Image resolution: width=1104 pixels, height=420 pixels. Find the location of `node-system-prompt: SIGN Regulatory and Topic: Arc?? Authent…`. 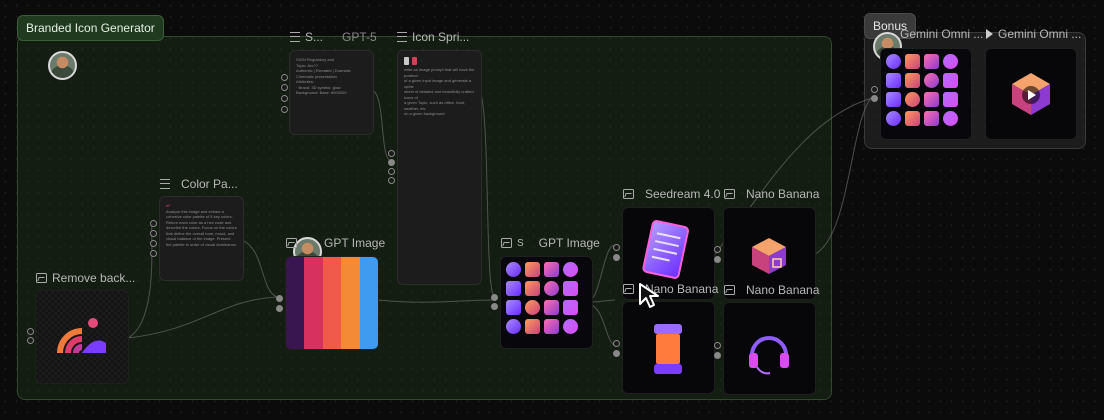

node-system-prompt: SIGN Regulatory and Topic: Arc?? Authent… is located at coordinates (331, 92).